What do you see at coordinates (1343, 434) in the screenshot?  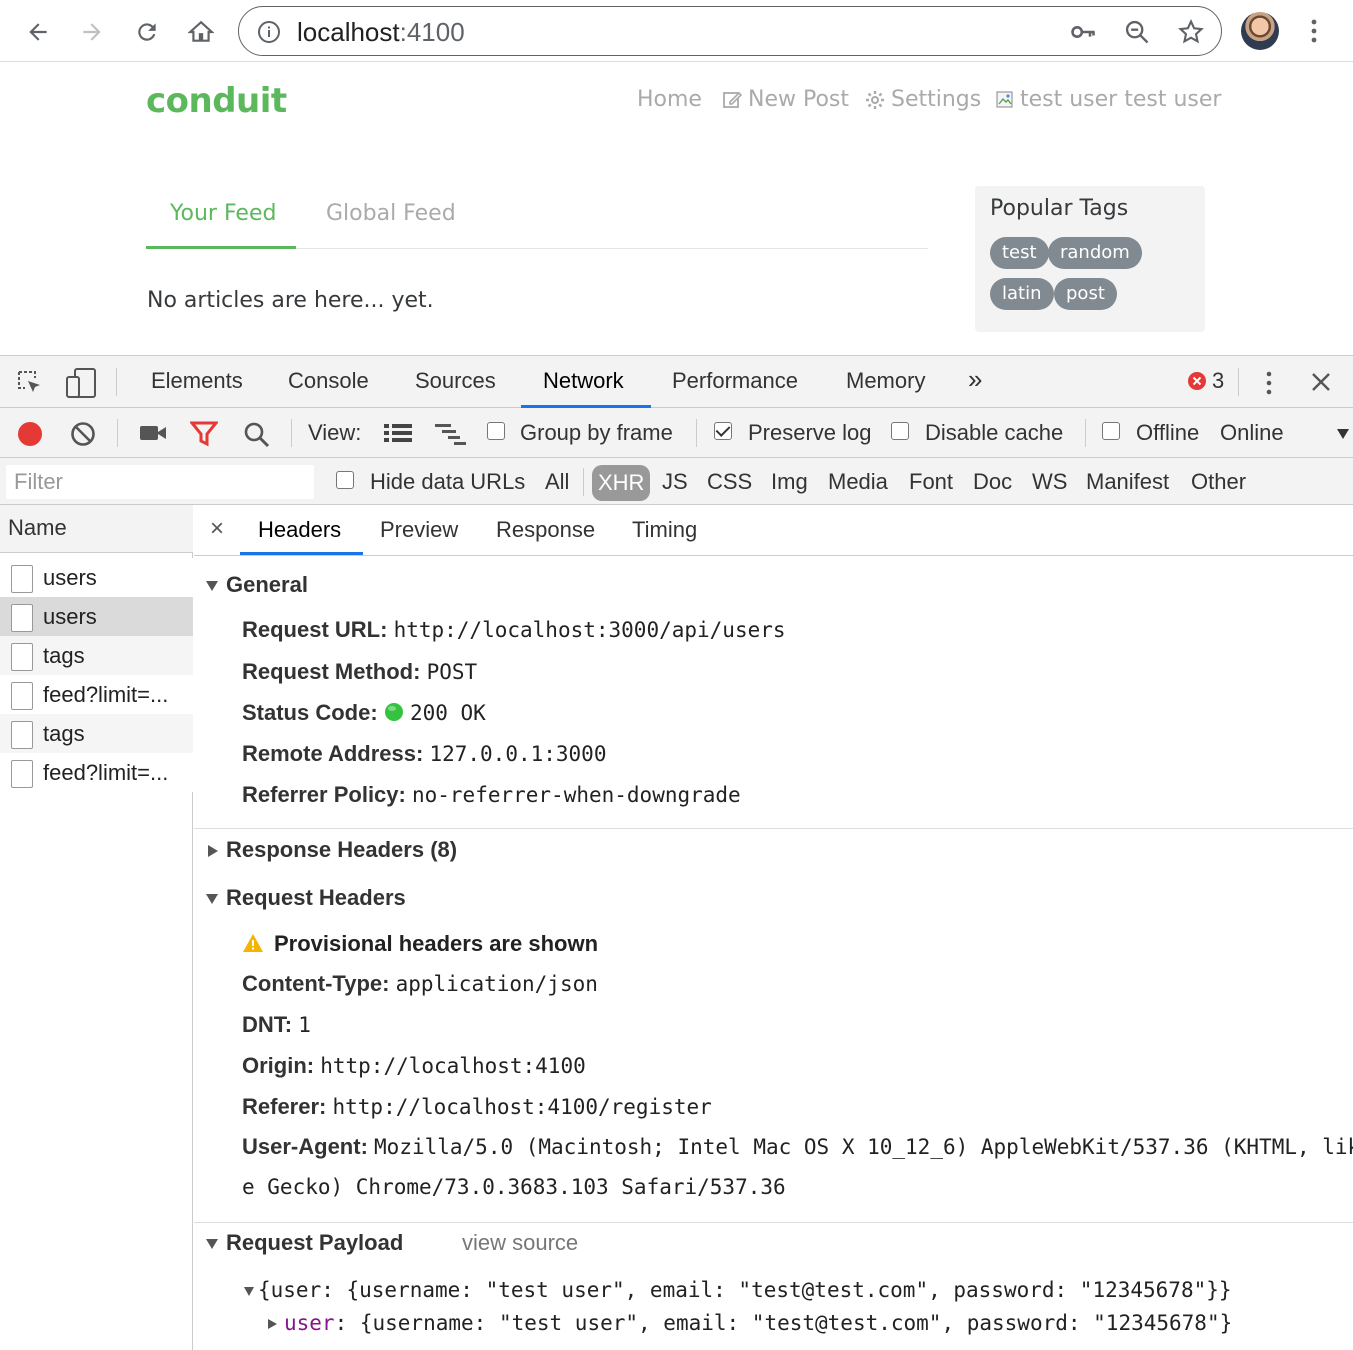 I see `chevron-down-icon` at bounding box center [1343, 434].